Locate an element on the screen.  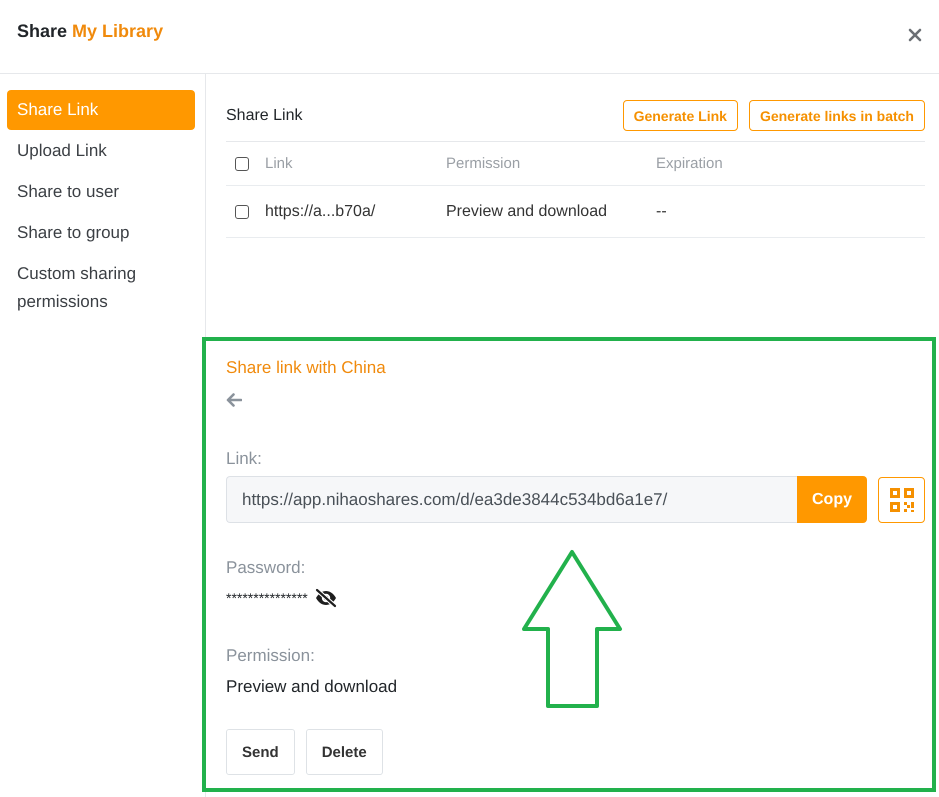
sidebar-item: Share to user is located at coordinates (101, 192).